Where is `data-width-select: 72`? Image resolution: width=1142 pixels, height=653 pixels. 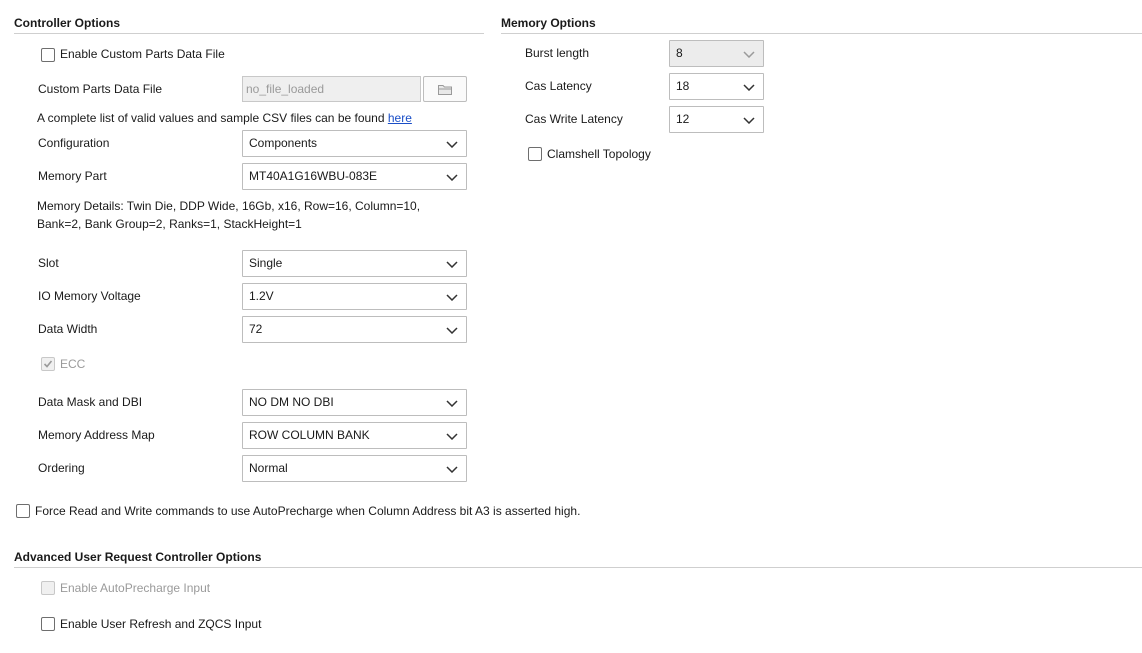
data-width-select: 72 is located at coordinates (354, 329).